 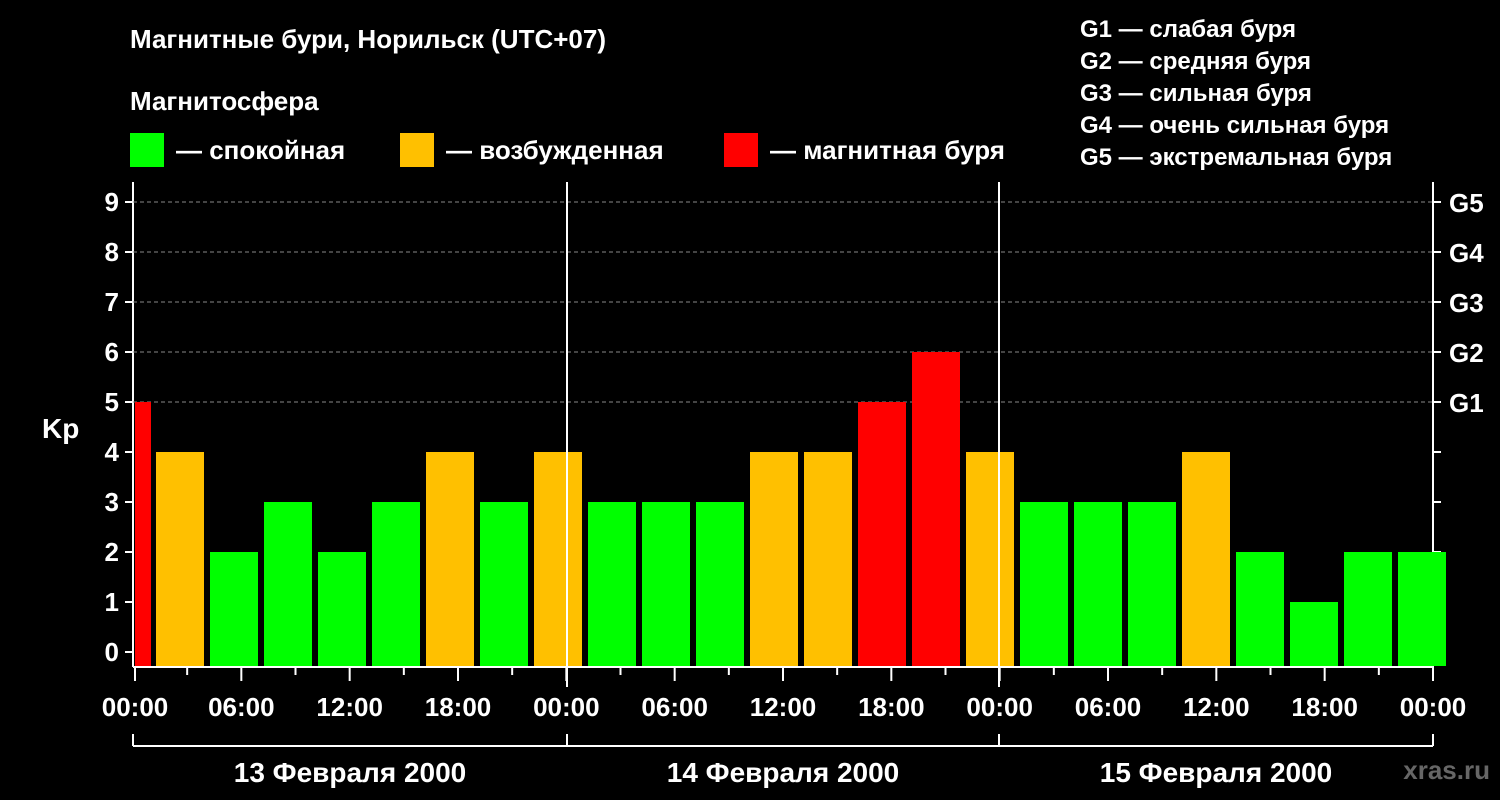 I want to click on x-tick-label-10: 12:00, so click(x=1216, y=707).